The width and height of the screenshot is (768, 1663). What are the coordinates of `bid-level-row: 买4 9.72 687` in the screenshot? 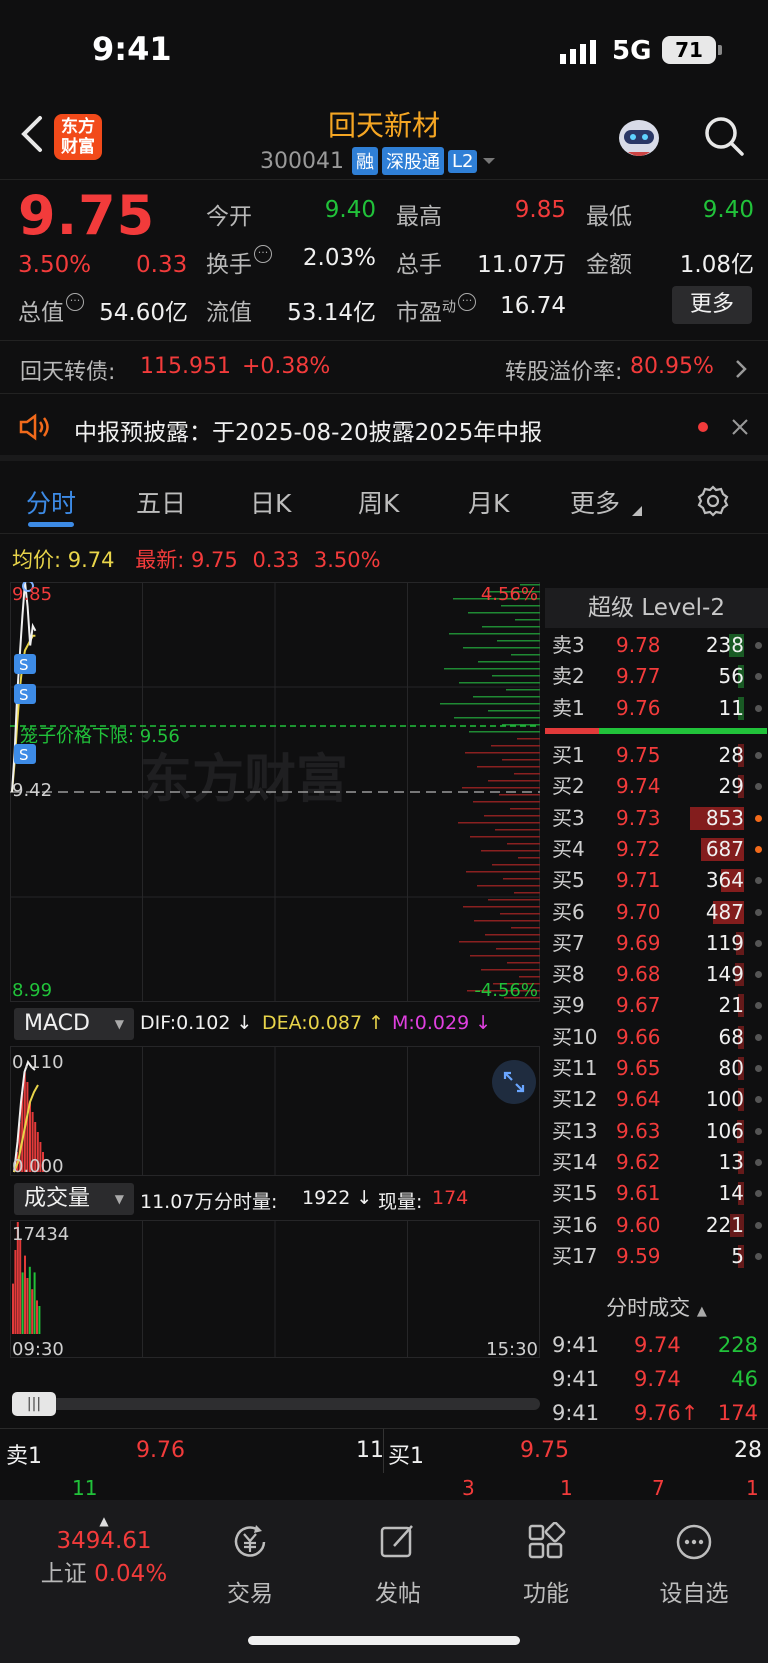 It's located at (659, 849).